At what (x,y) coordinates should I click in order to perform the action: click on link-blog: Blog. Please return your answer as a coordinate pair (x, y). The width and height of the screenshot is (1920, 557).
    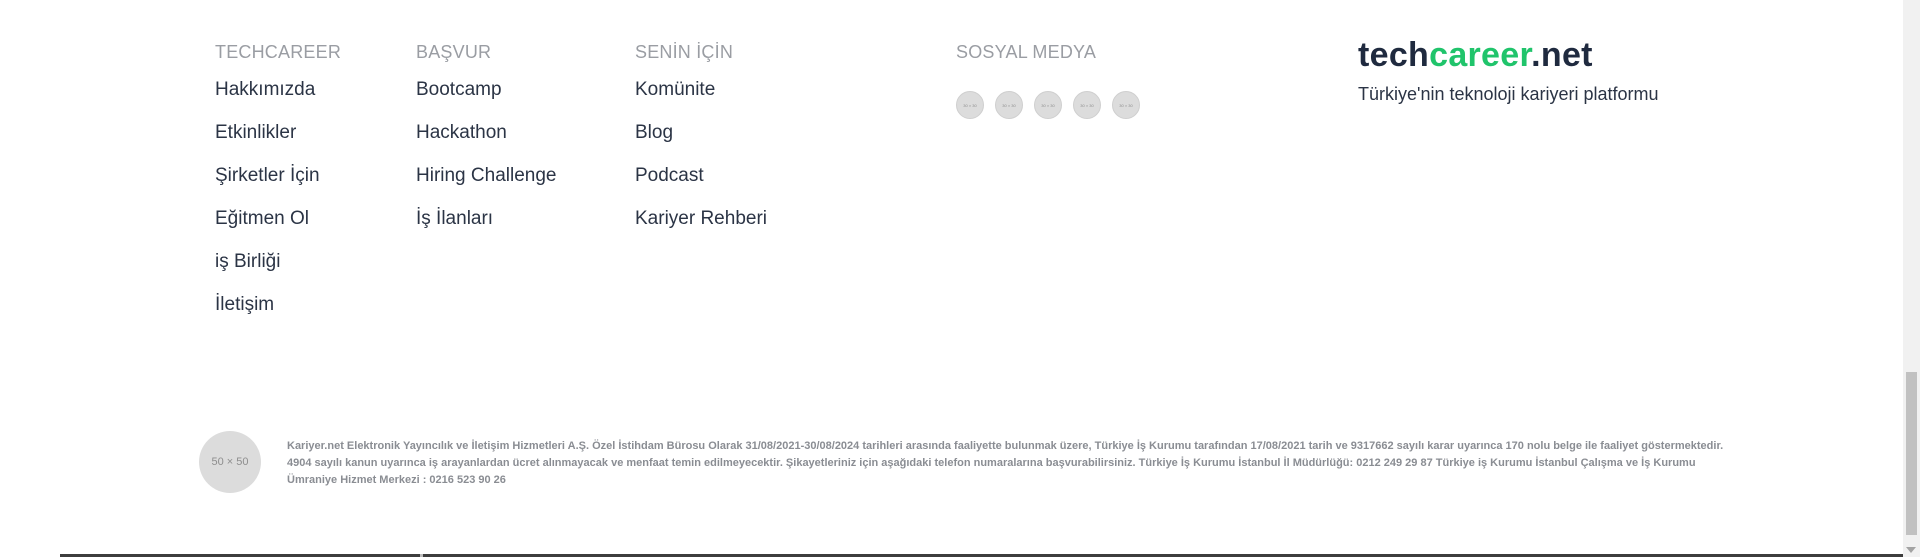
    Looking at the image, I should click on (701, 142).